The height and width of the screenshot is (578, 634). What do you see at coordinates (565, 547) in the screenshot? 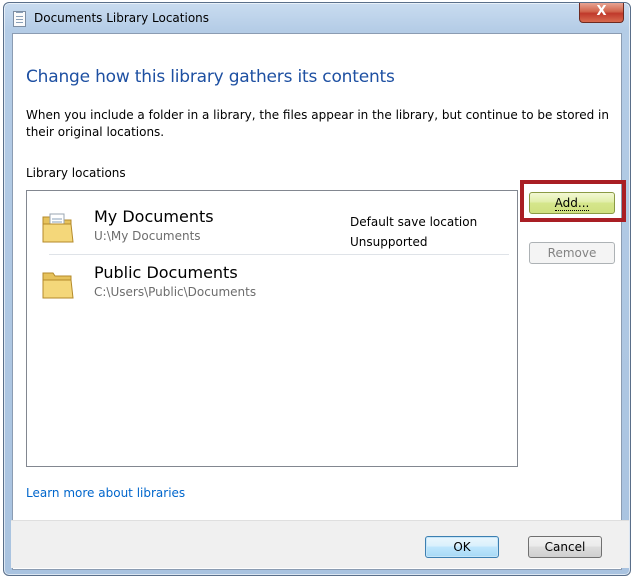
I see `cancel-button: Cancel` at bounding box center [565, 547].